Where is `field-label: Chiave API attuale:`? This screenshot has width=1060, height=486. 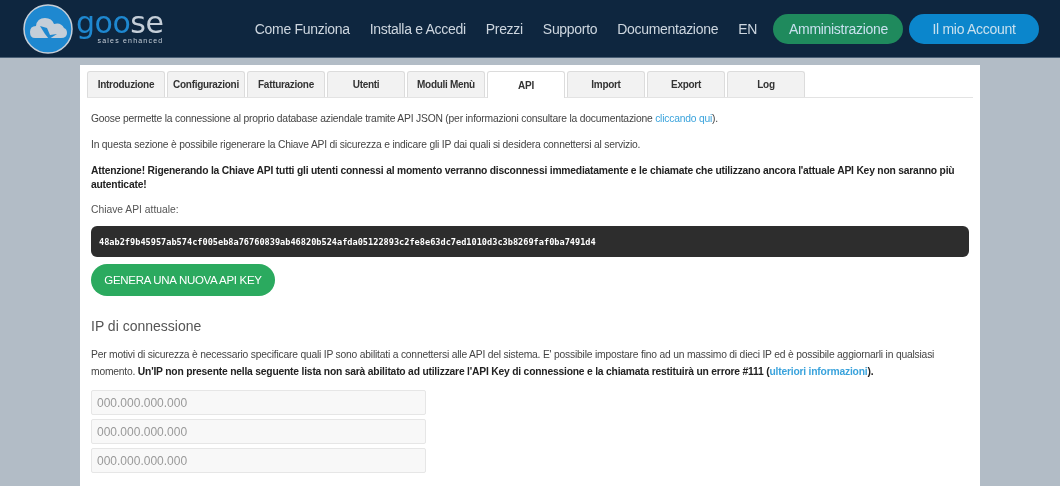 field-label: Chiave API attuale: is located at coordinates (135, 209).